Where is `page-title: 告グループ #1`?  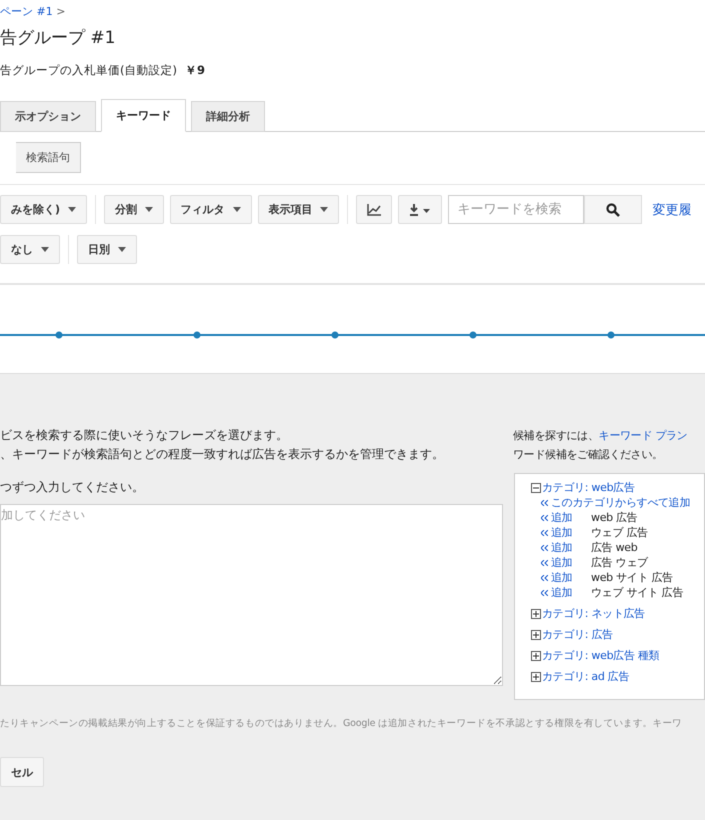 page-title: 告グループ #1 is located at coordinates (58, 38).